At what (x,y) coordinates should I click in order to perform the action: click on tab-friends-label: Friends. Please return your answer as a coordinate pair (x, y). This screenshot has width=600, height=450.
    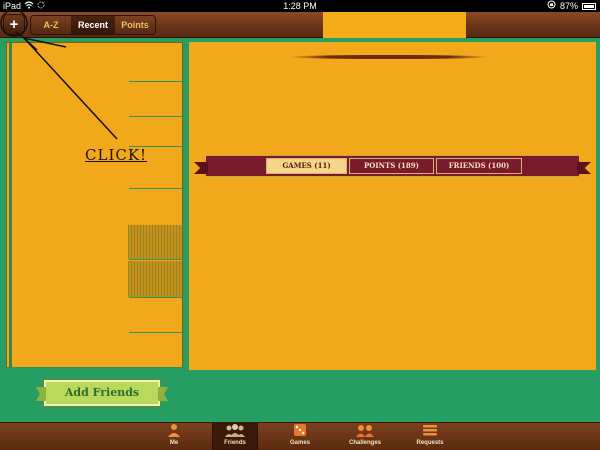
    Looking at the image, I should click on (235, 443).